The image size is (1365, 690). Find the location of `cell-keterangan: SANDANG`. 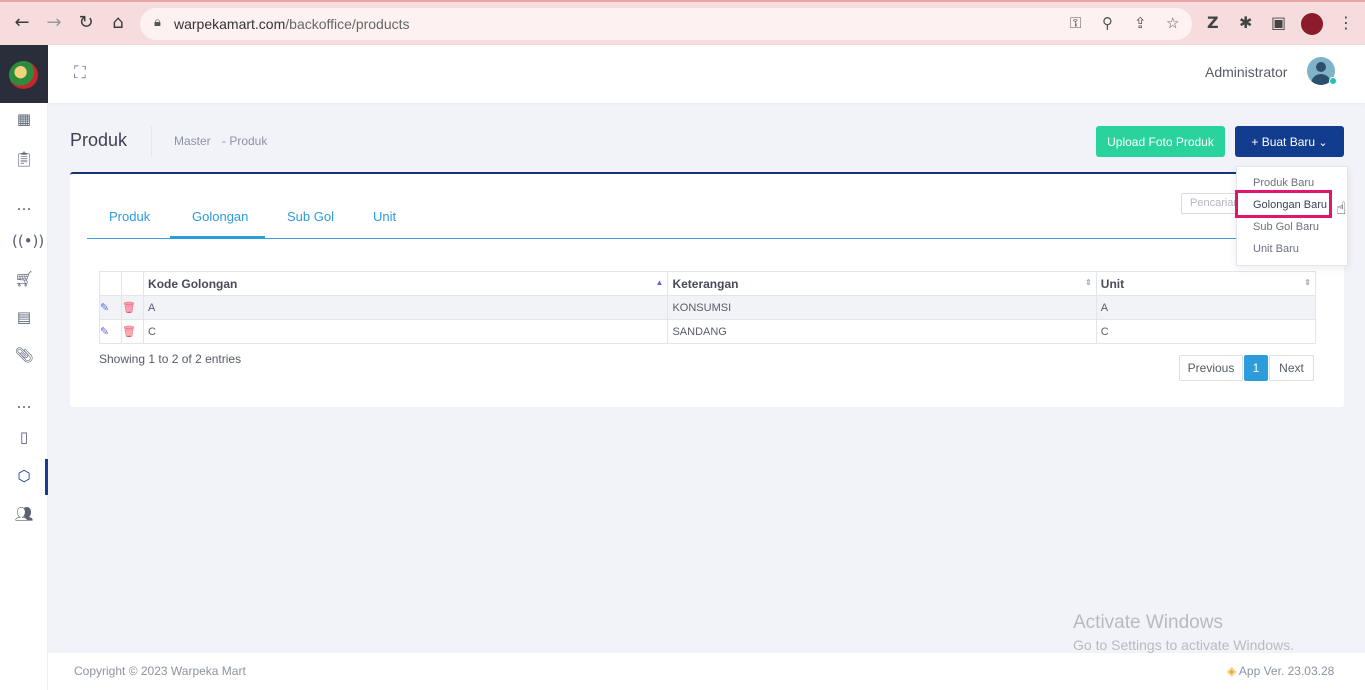

cell-keterangan: SANDANG is located at coordinates (882, 331).